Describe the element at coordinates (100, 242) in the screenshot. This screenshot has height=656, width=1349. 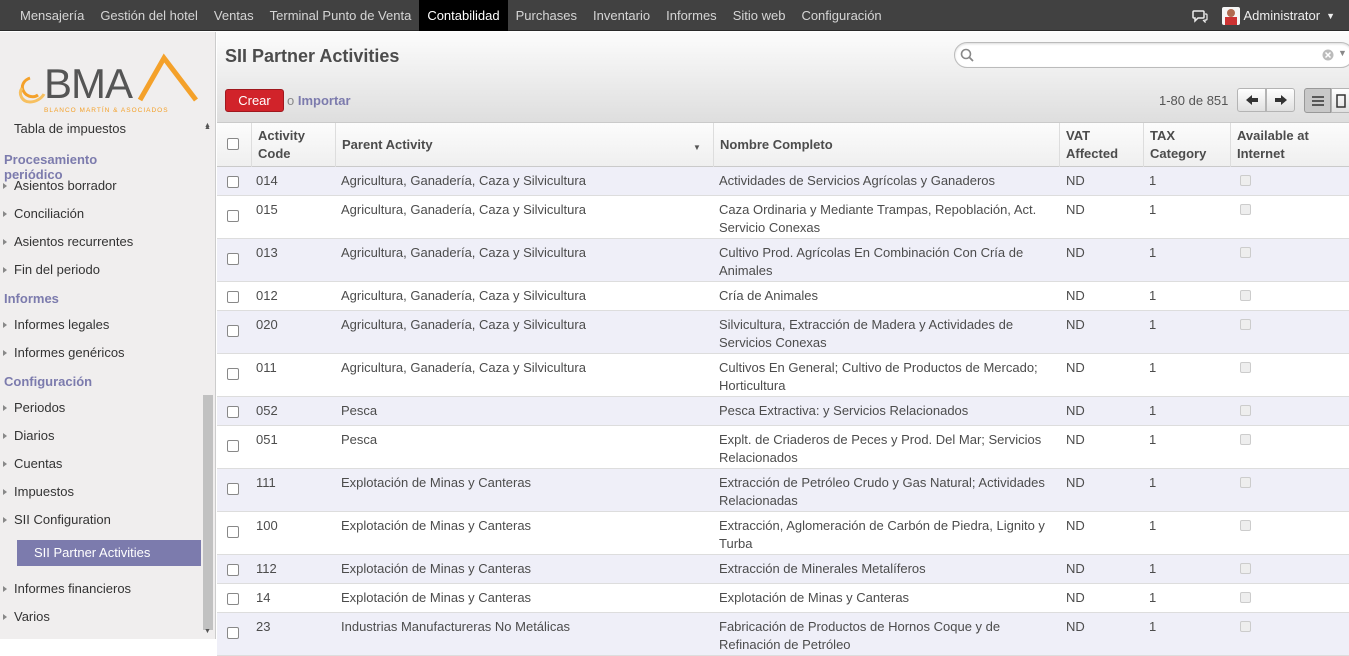
I see `sidebar-item: Asientos recurrentes` at that location.